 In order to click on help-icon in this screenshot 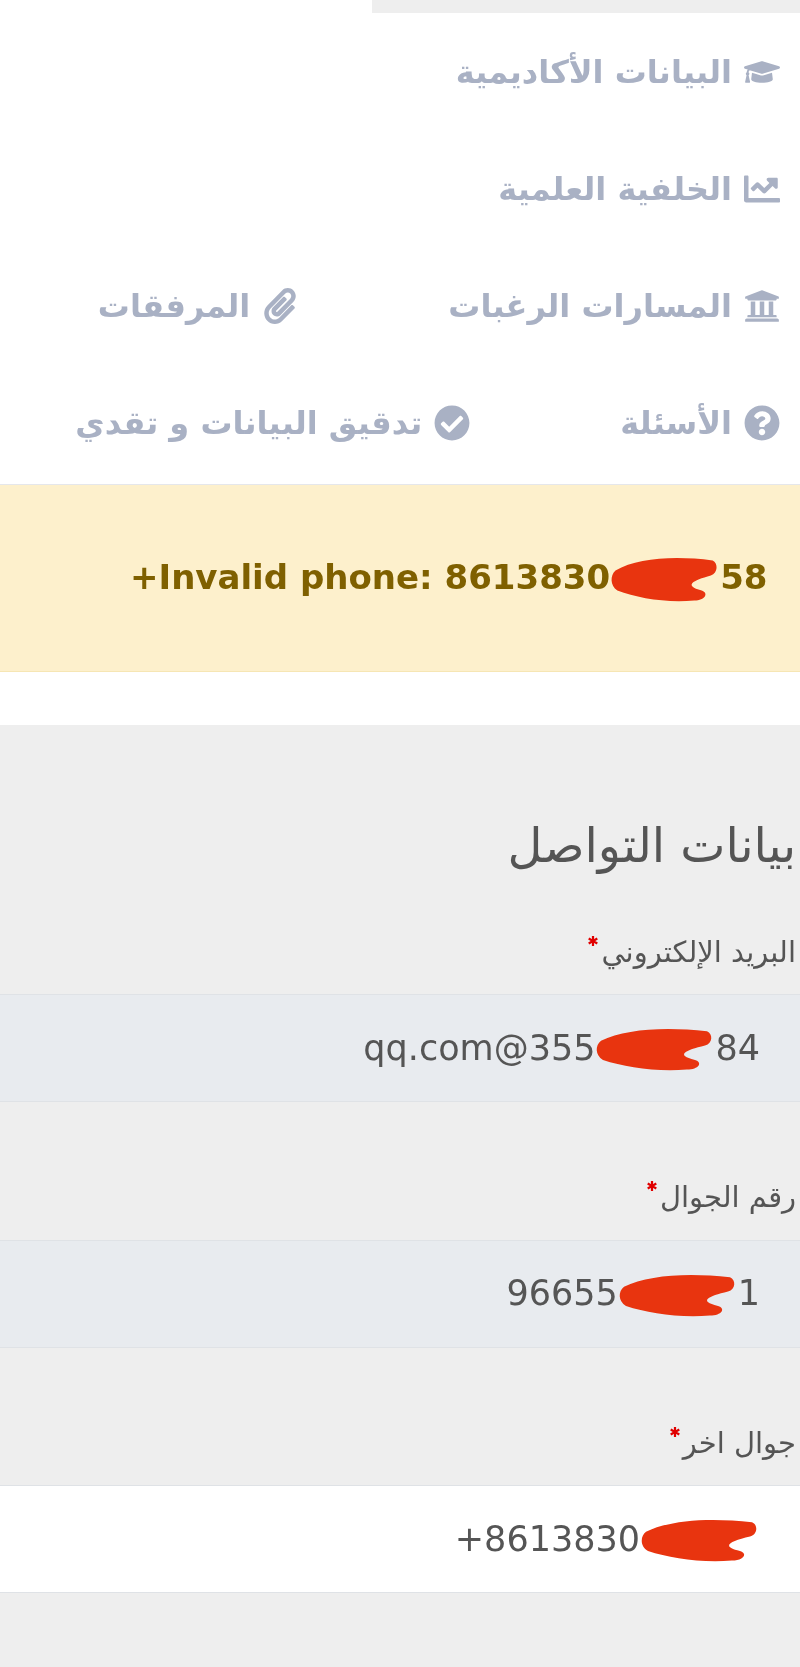, I will do `click(762, 423)`.